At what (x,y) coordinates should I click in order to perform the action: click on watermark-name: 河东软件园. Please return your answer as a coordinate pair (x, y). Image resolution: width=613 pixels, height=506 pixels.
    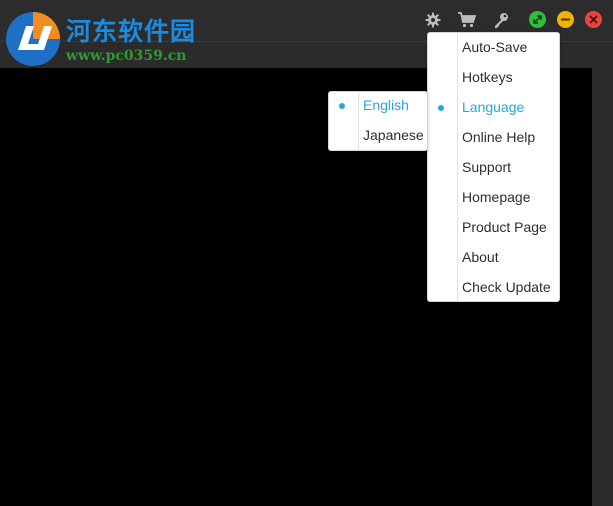
    Looking at the image, I should click on (131, 31).